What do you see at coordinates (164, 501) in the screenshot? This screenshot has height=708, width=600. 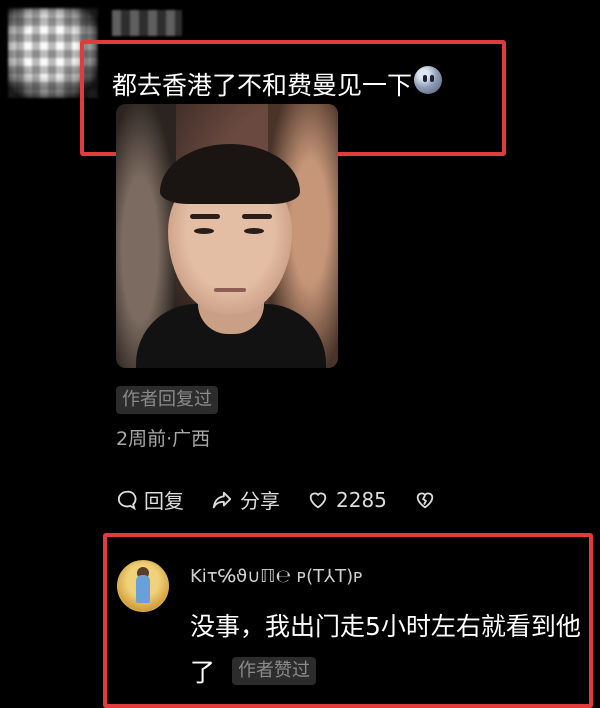 I see `reply-label: 回复` at bounding box center [164, 501].